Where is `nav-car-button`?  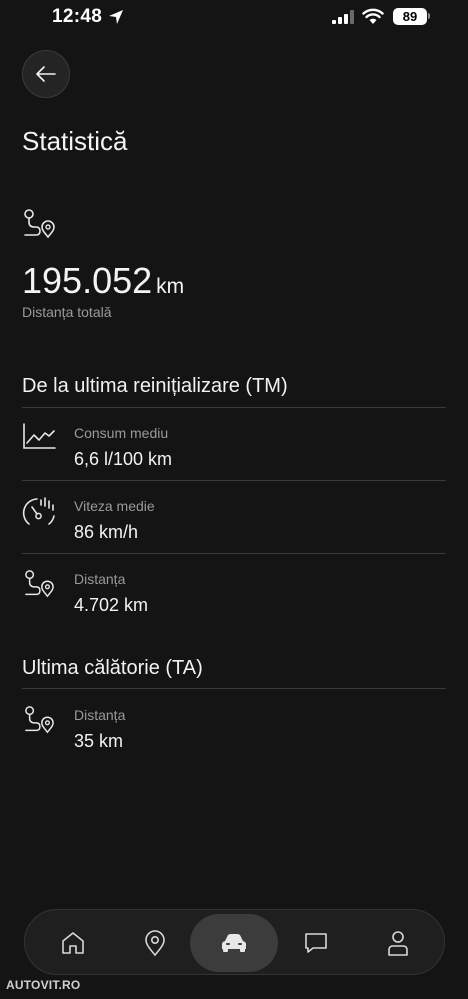 nav-car-button is located at coordinates (234, 943).